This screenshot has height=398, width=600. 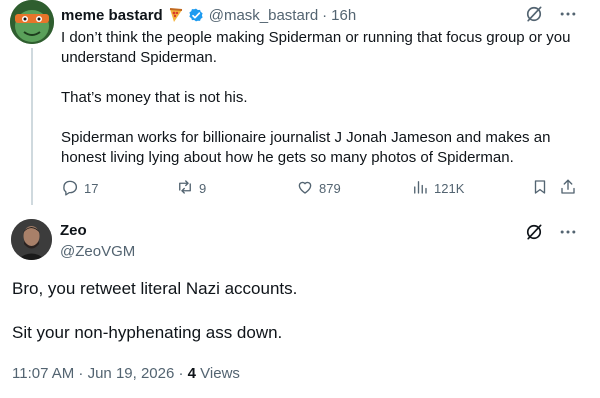 I want to click on views-button: 121K, so click(x=437, y=188).